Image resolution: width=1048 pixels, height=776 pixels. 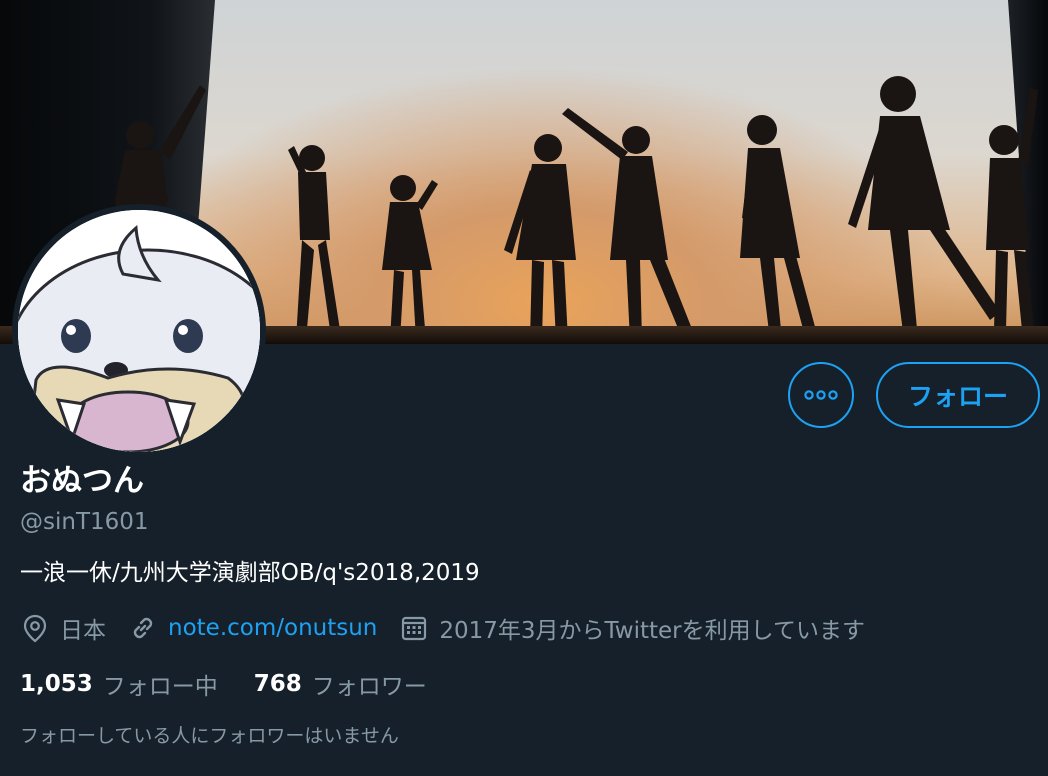 I want to click on joined-text: 2017年3月からTwitterを利用しています, so click(x=652, y=631).